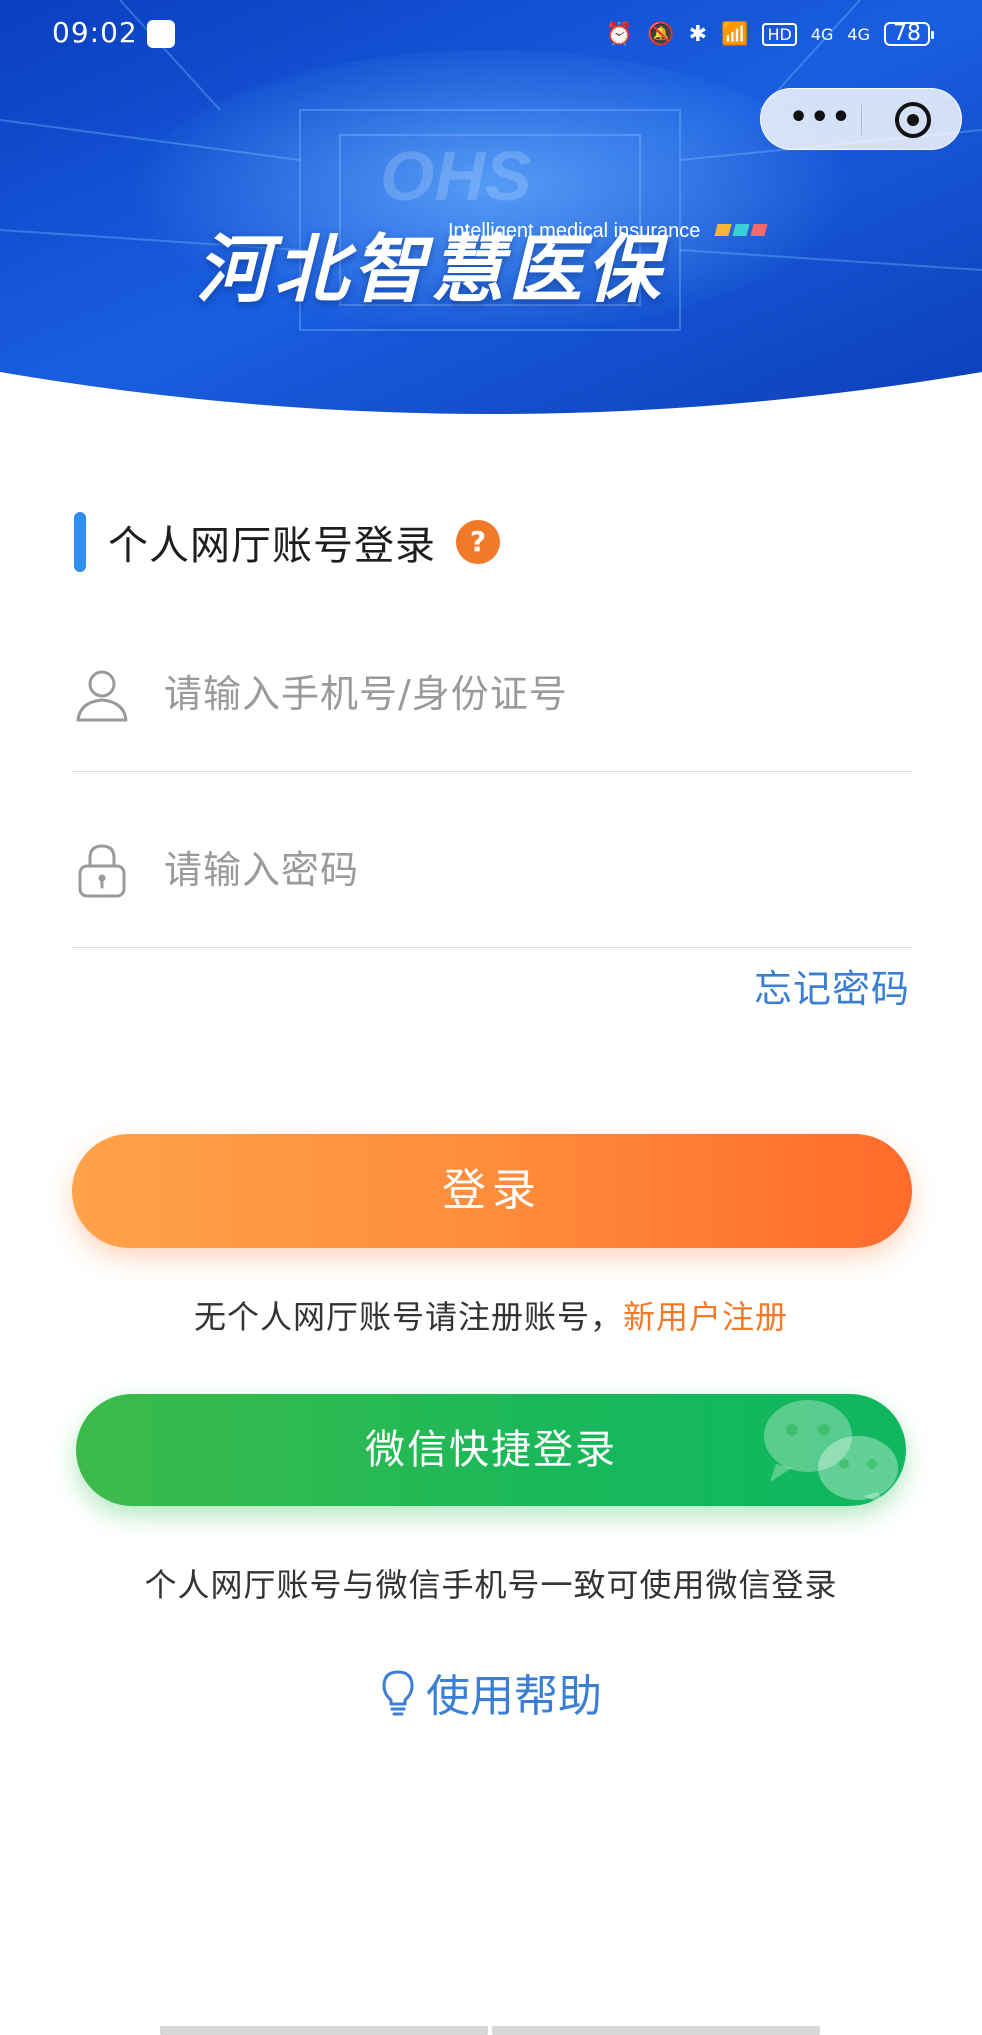  I want to click on target-icon, so click(913, 120).